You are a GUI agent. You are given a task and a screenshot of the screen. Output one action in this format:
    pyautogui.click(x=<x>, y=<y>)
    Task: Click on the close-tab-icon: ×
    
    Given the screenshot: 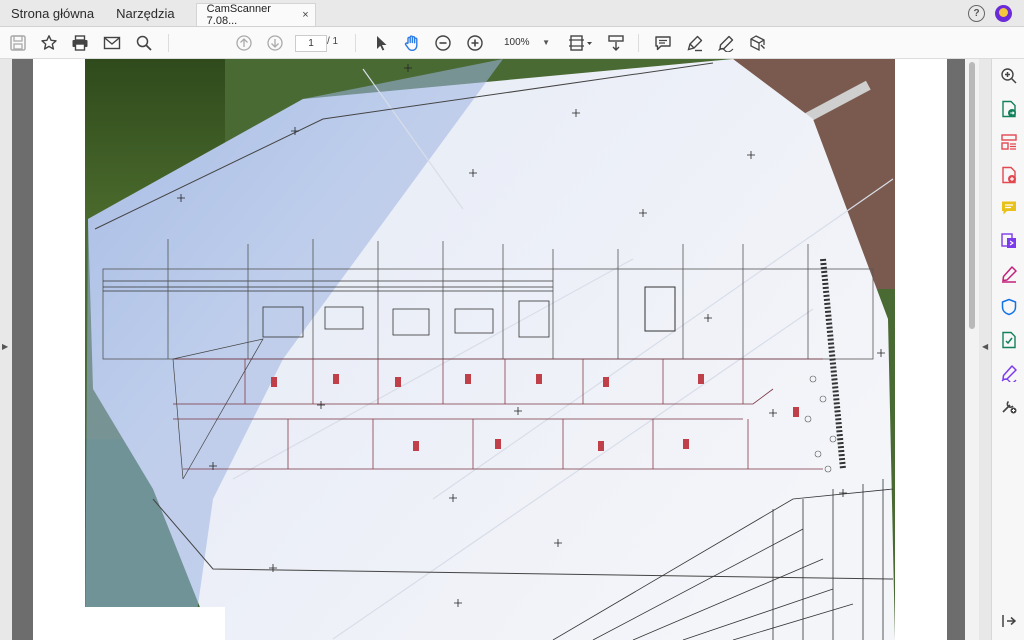 What is the action you would take?
    pyautogui.click(x=305, y=15)
    